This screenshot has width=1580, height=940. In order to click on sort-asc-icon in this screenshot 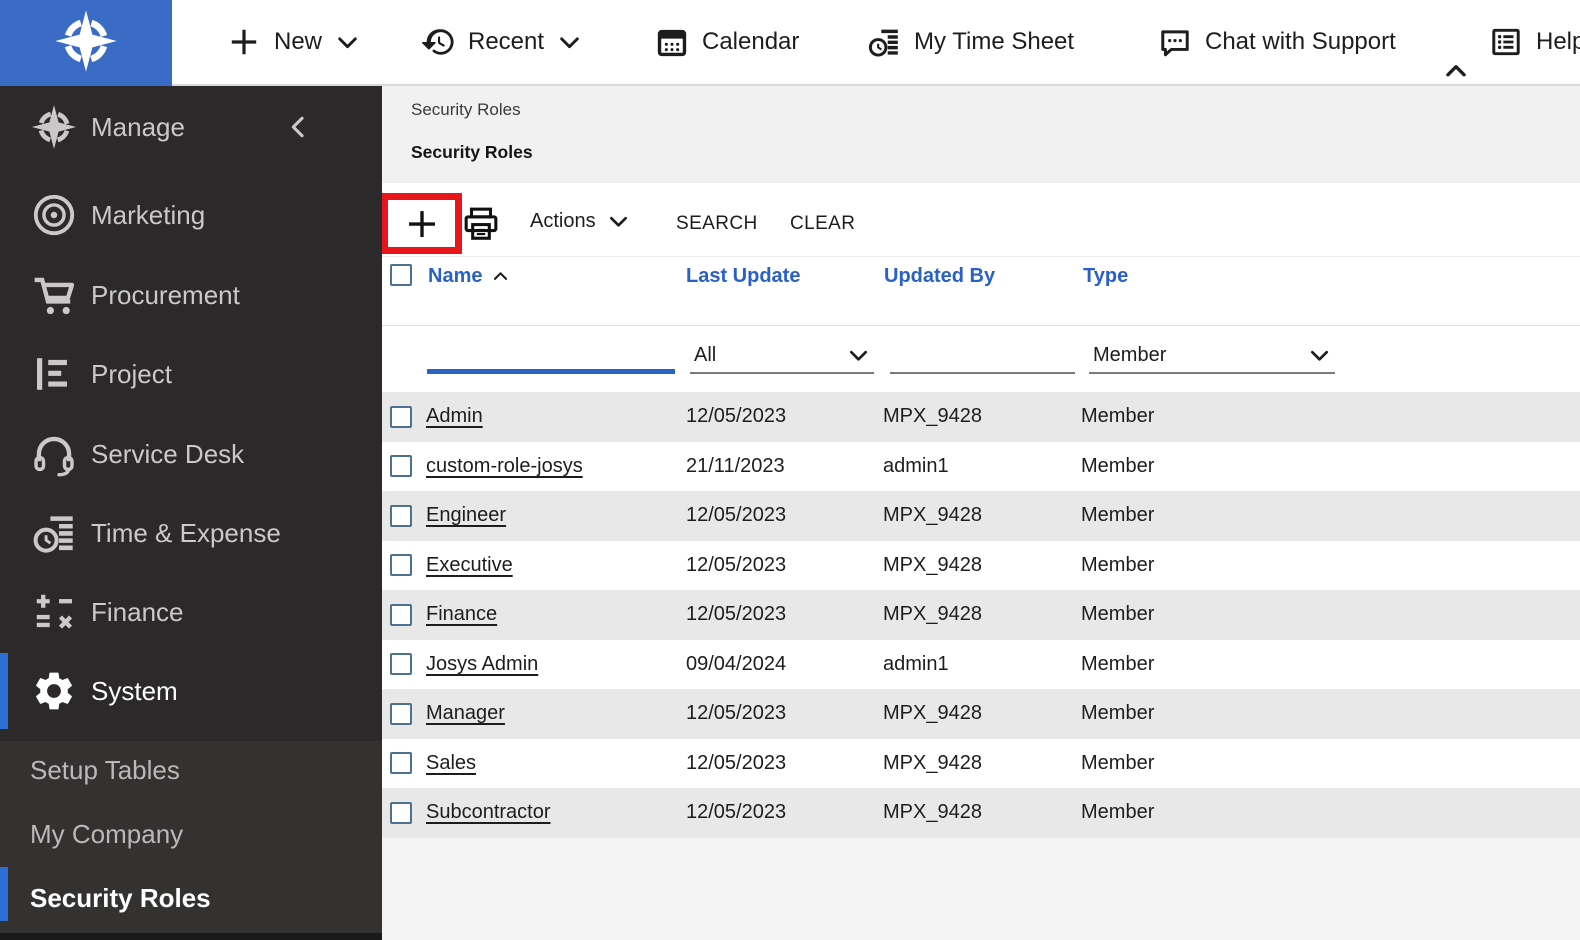, I will do `click(500, 276)`.